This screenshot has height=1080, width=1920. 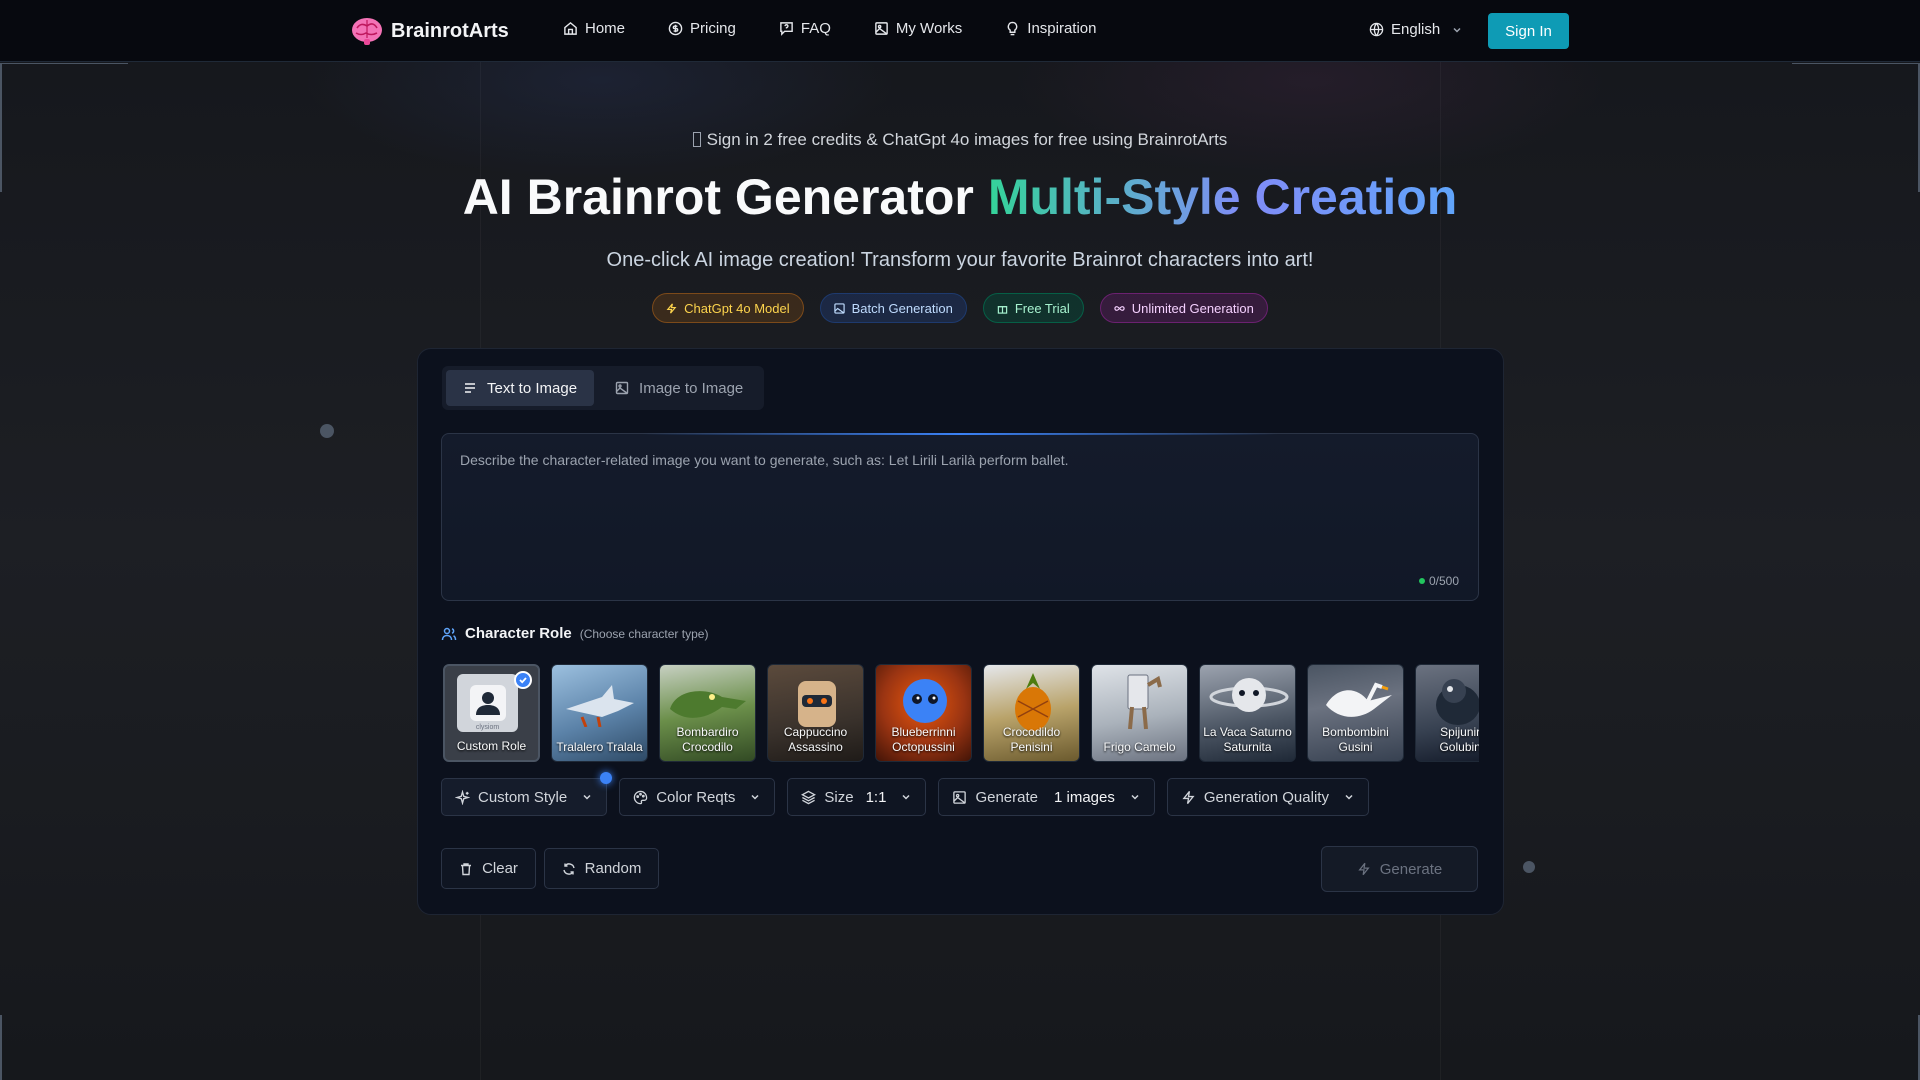 I want to click on language-selector: English, so click(x=1416, y=29).